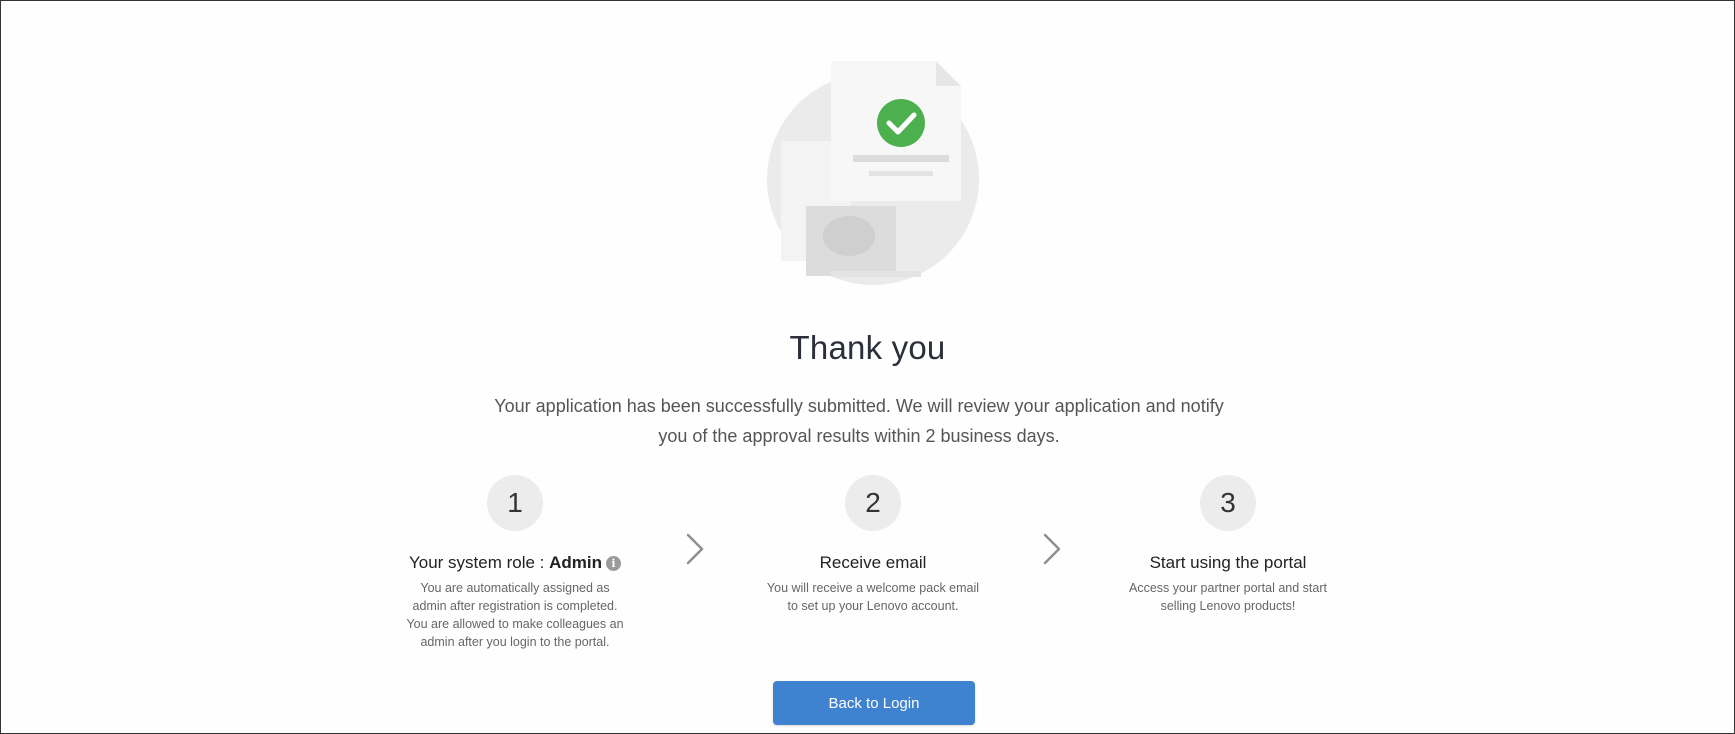 The height and width of the screenshot is (734, 1735). I want to click on step-title: Start using the portal, so click(1228, 562).